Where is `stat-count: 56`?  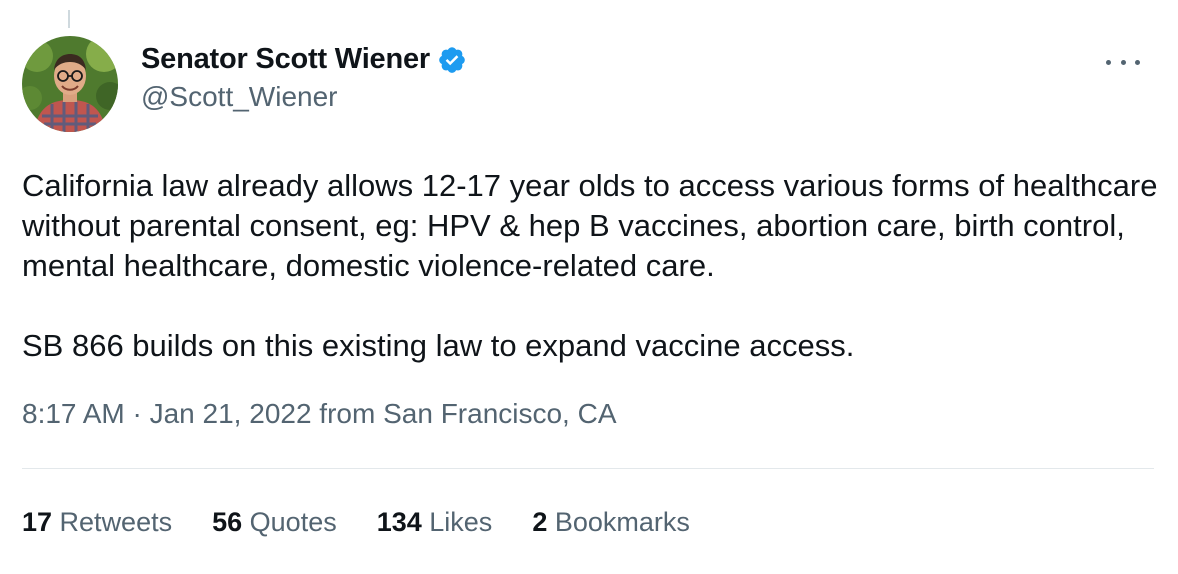 stat-count: 56 is located at coordinates (231, 522).